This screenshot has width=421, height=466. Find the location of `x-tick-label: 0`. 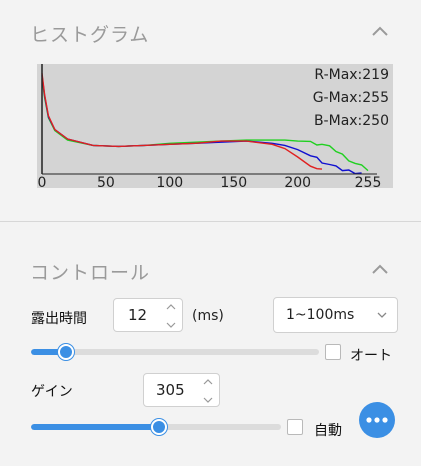

x-tick-label: 0 is located at coordinates (42, 181).